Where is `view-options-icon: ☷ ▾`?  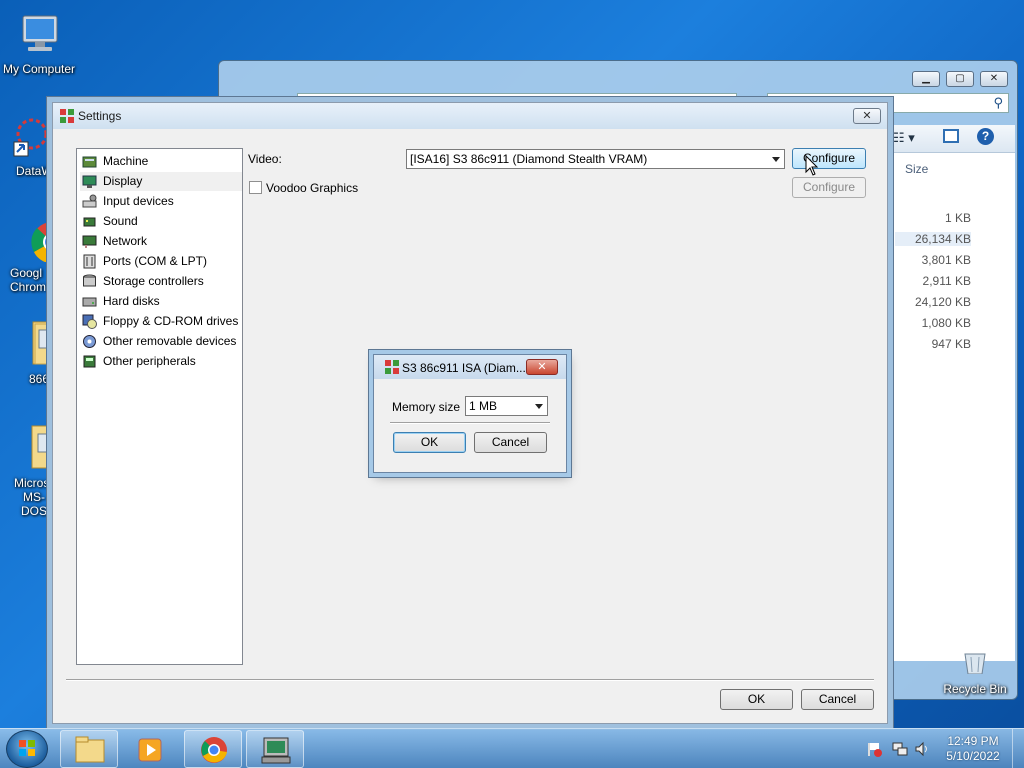 view-options-icon: ☷ ▾ is located at coordinates (904, 138).